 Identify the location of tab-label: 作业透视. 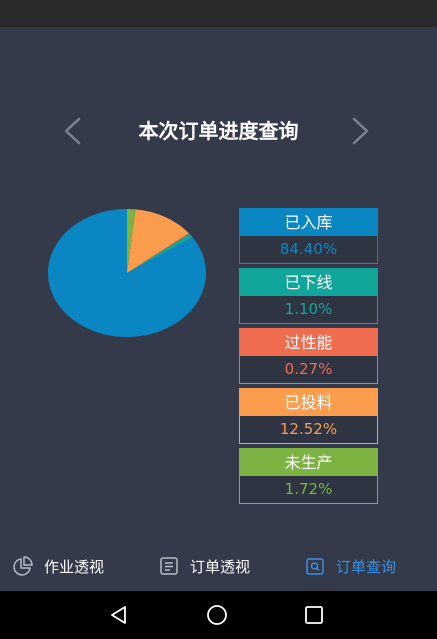
(74, 566).